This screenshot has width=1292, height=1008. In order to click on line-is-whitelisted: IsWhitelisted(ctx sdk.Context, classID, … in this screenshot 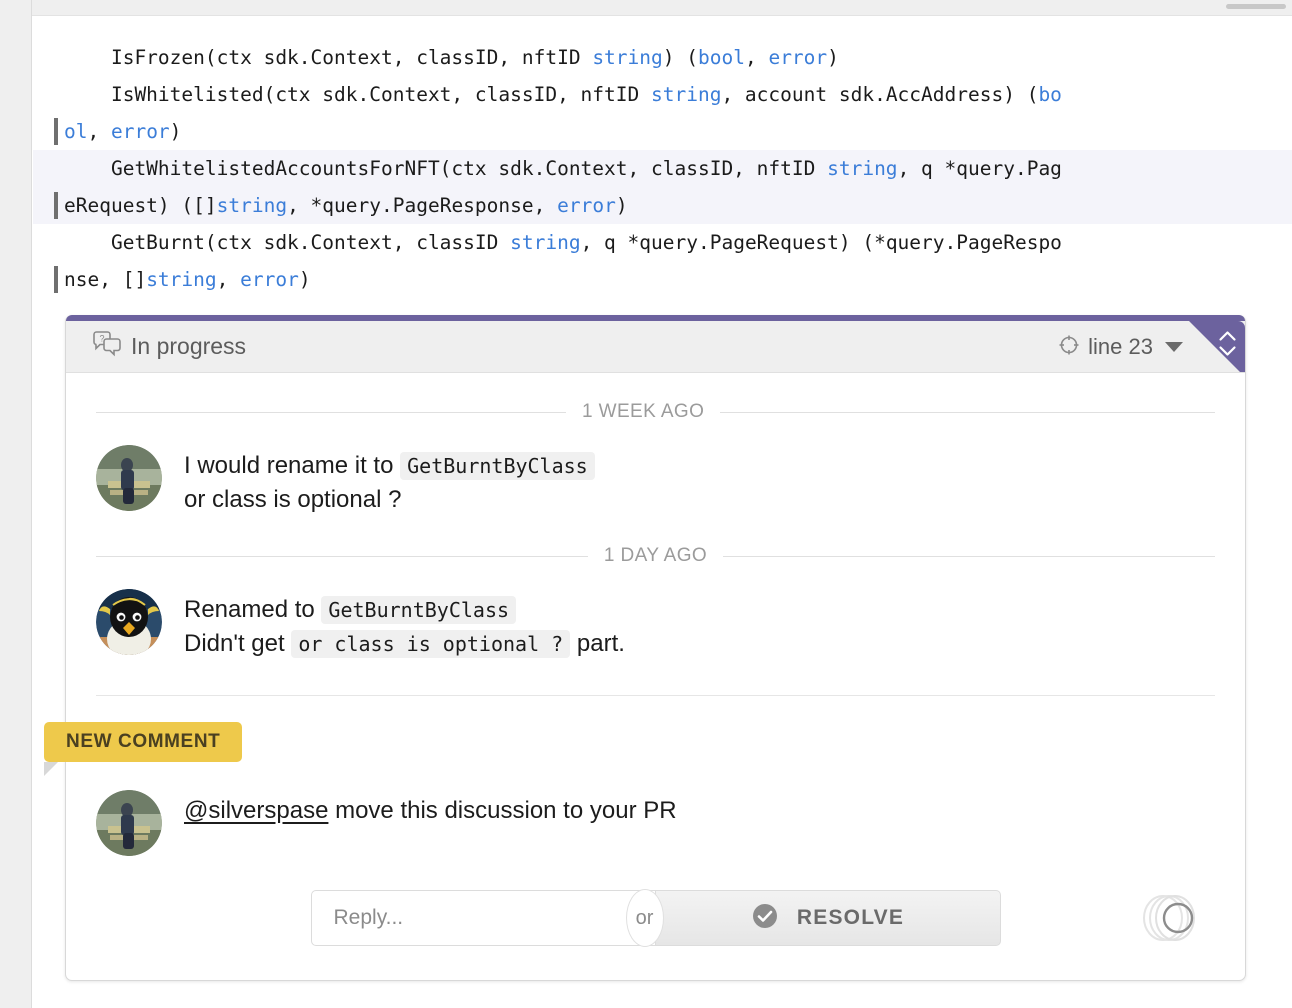, I will do `click(662, 94)`.